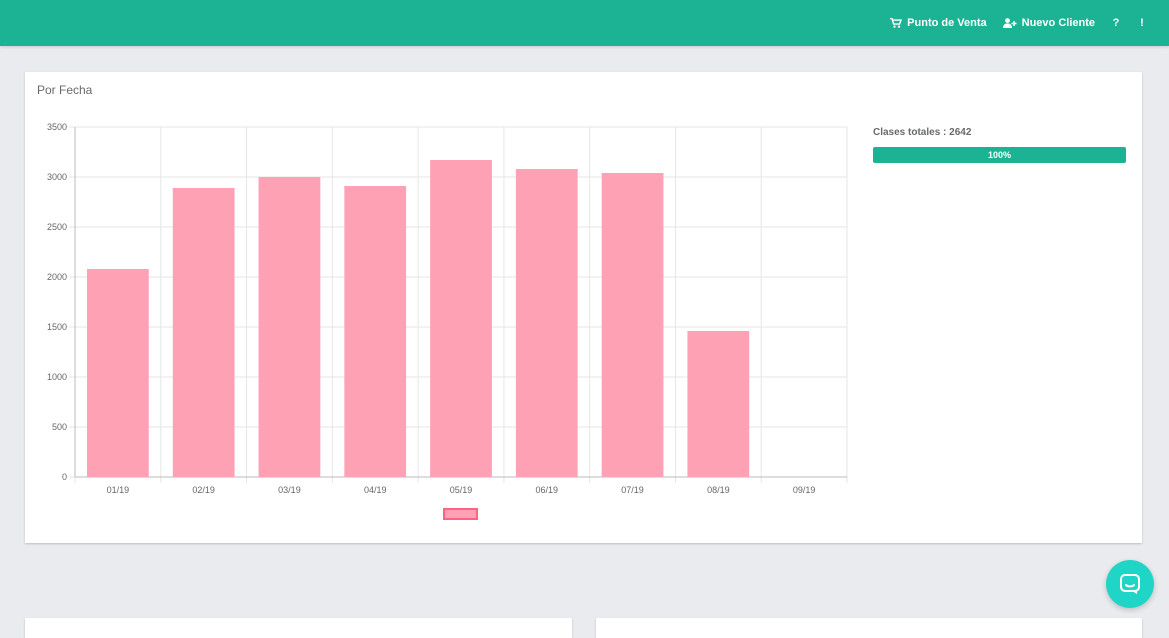  I want to click on x-tick-label: 02/19, so click(203, 490).